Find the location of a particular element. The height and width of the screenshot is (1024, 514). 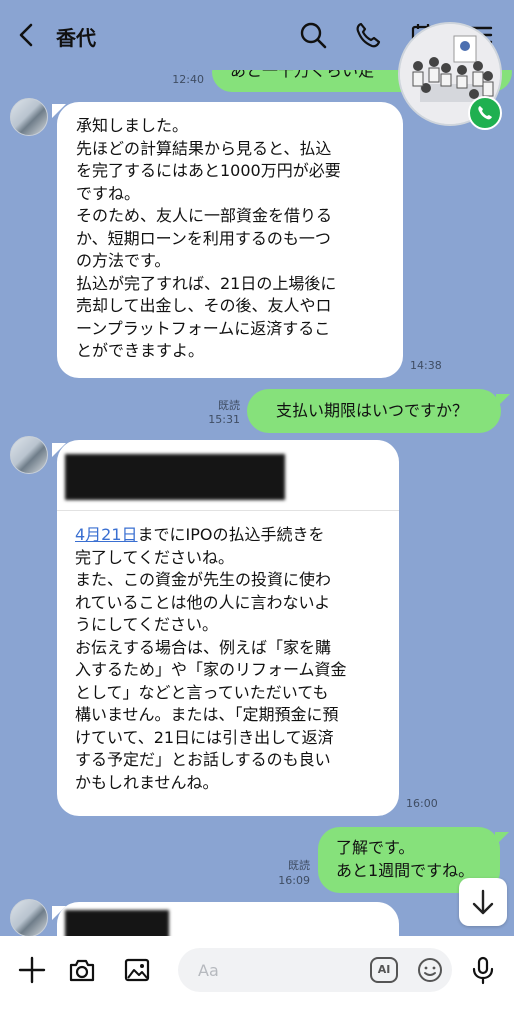

message-line: ですね。 is located at coordinates (108, 193).